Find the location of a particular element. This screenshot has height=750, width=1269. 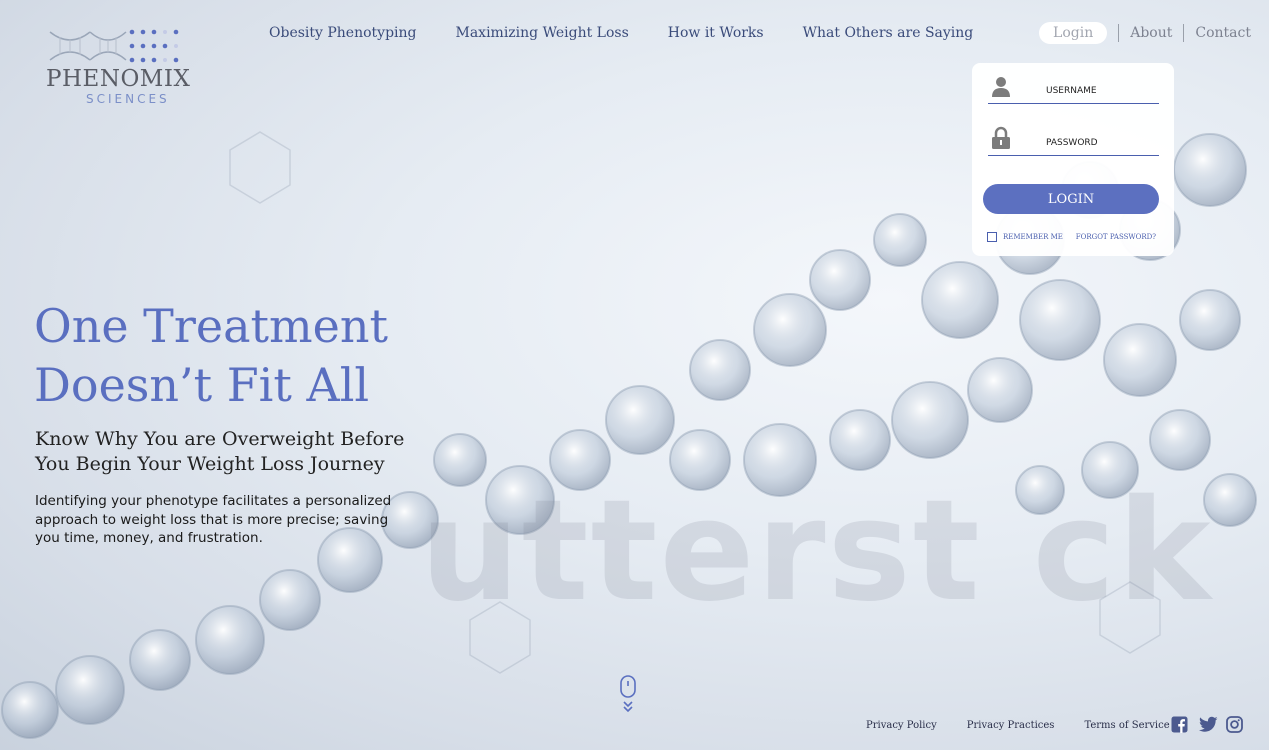

watermark-text: utterst ck is located at coordinates (816, 551).